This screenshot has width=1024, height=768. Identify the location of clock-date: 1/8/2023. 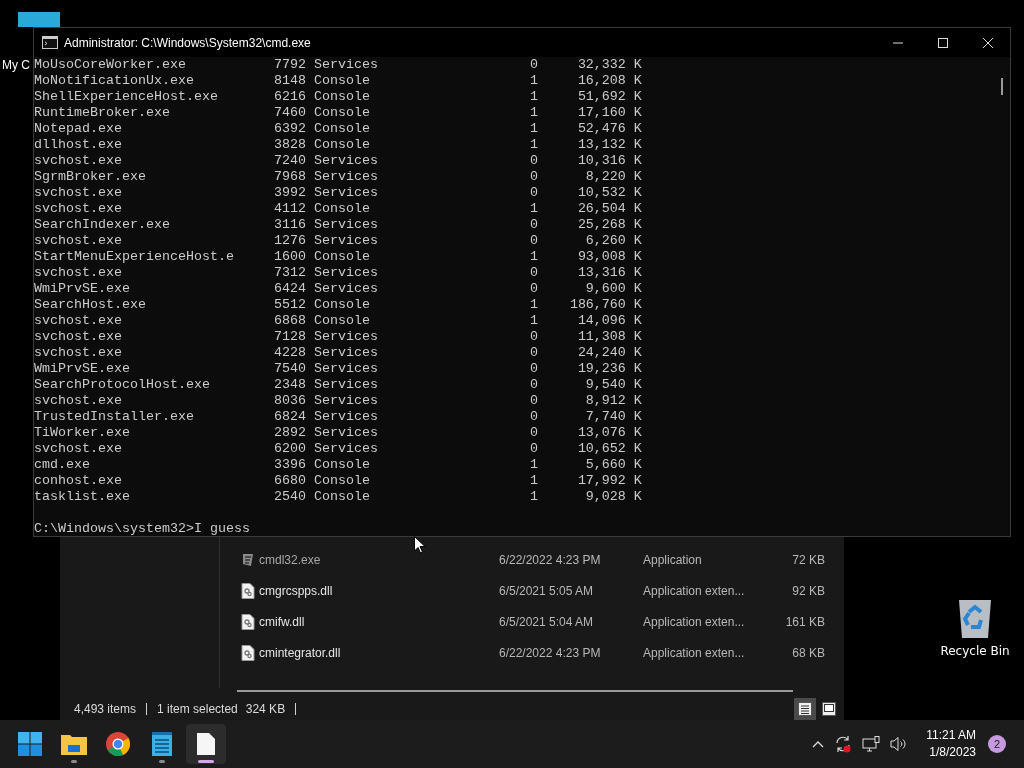
(952, 752).